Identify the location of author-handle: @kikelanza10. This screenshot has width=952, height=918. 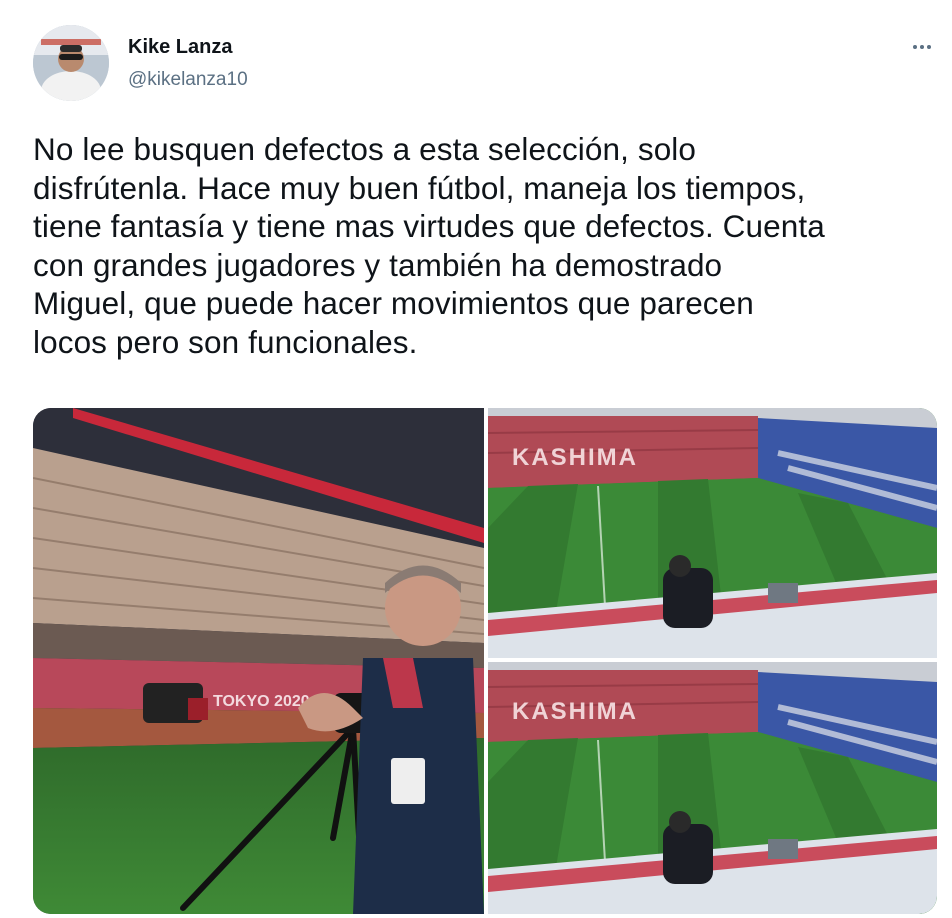
(188, 80).